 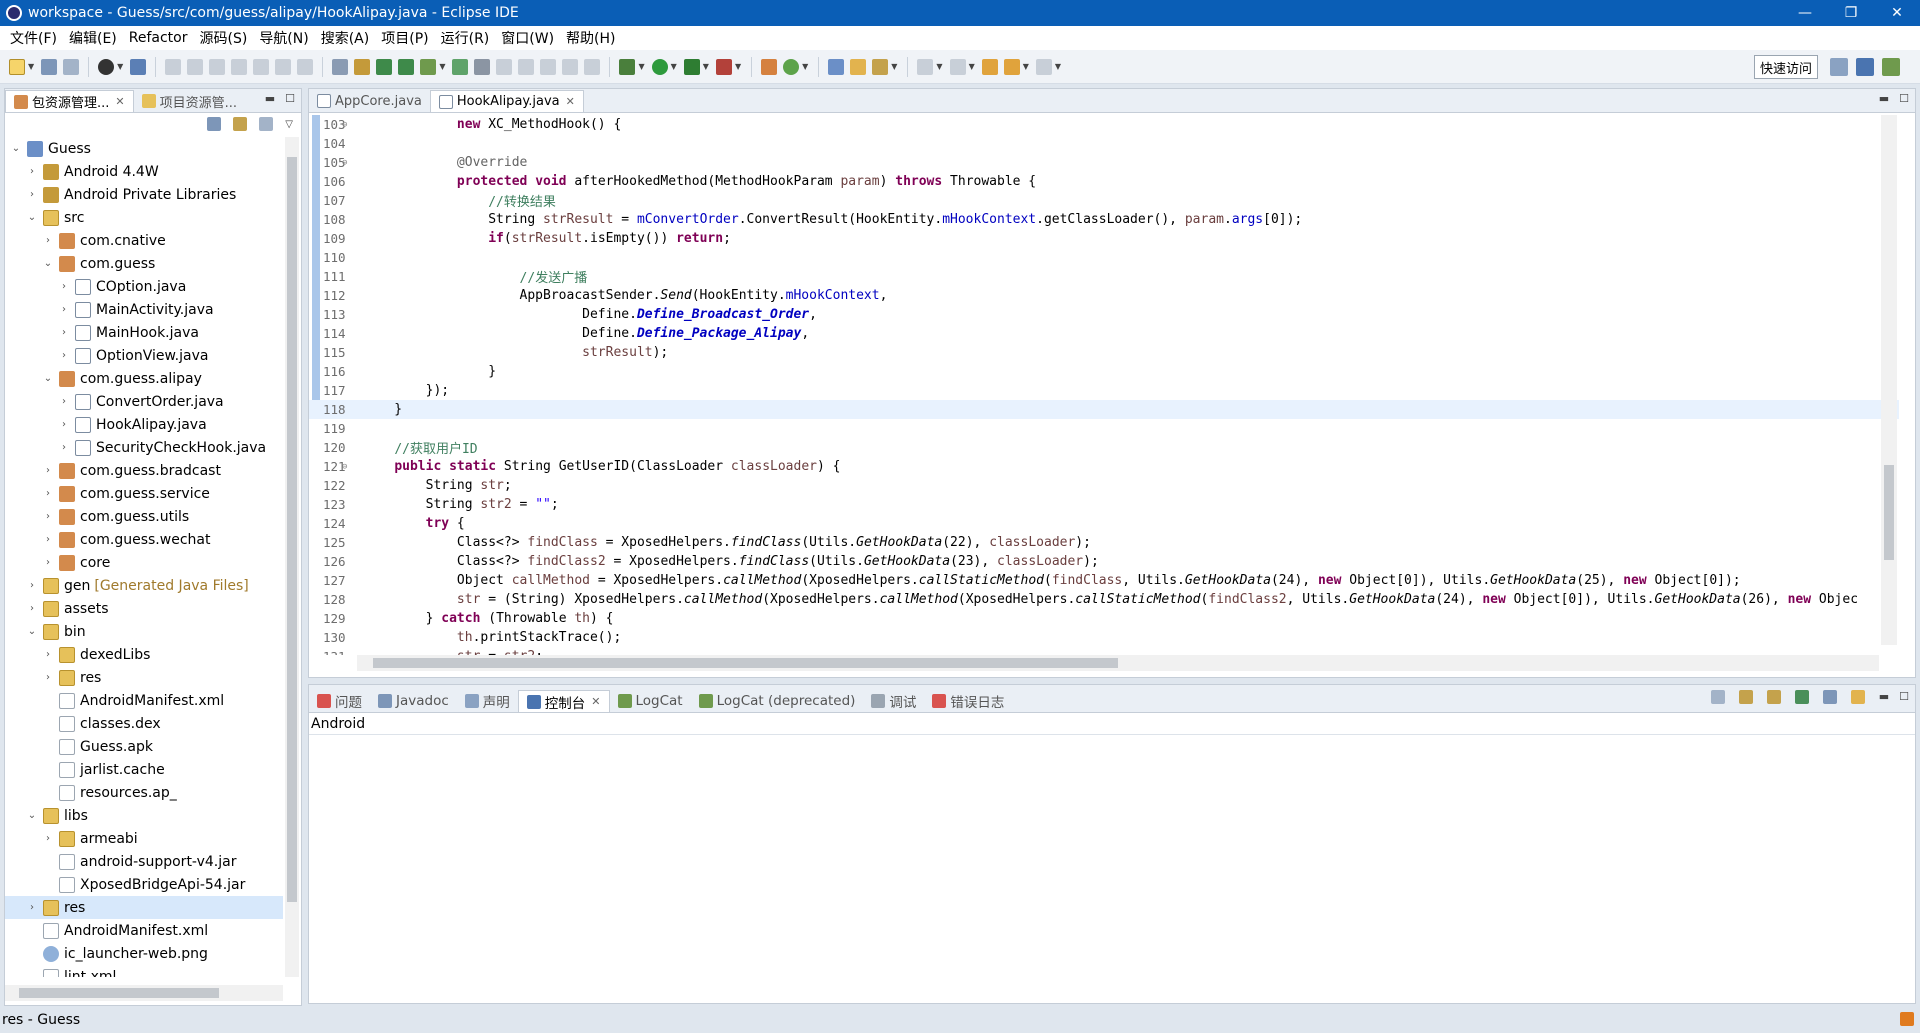 What do you see at coordinates (240, 124) in the screenshot?
I see `link-with-editor-icon` at bounding box center [240, 124].